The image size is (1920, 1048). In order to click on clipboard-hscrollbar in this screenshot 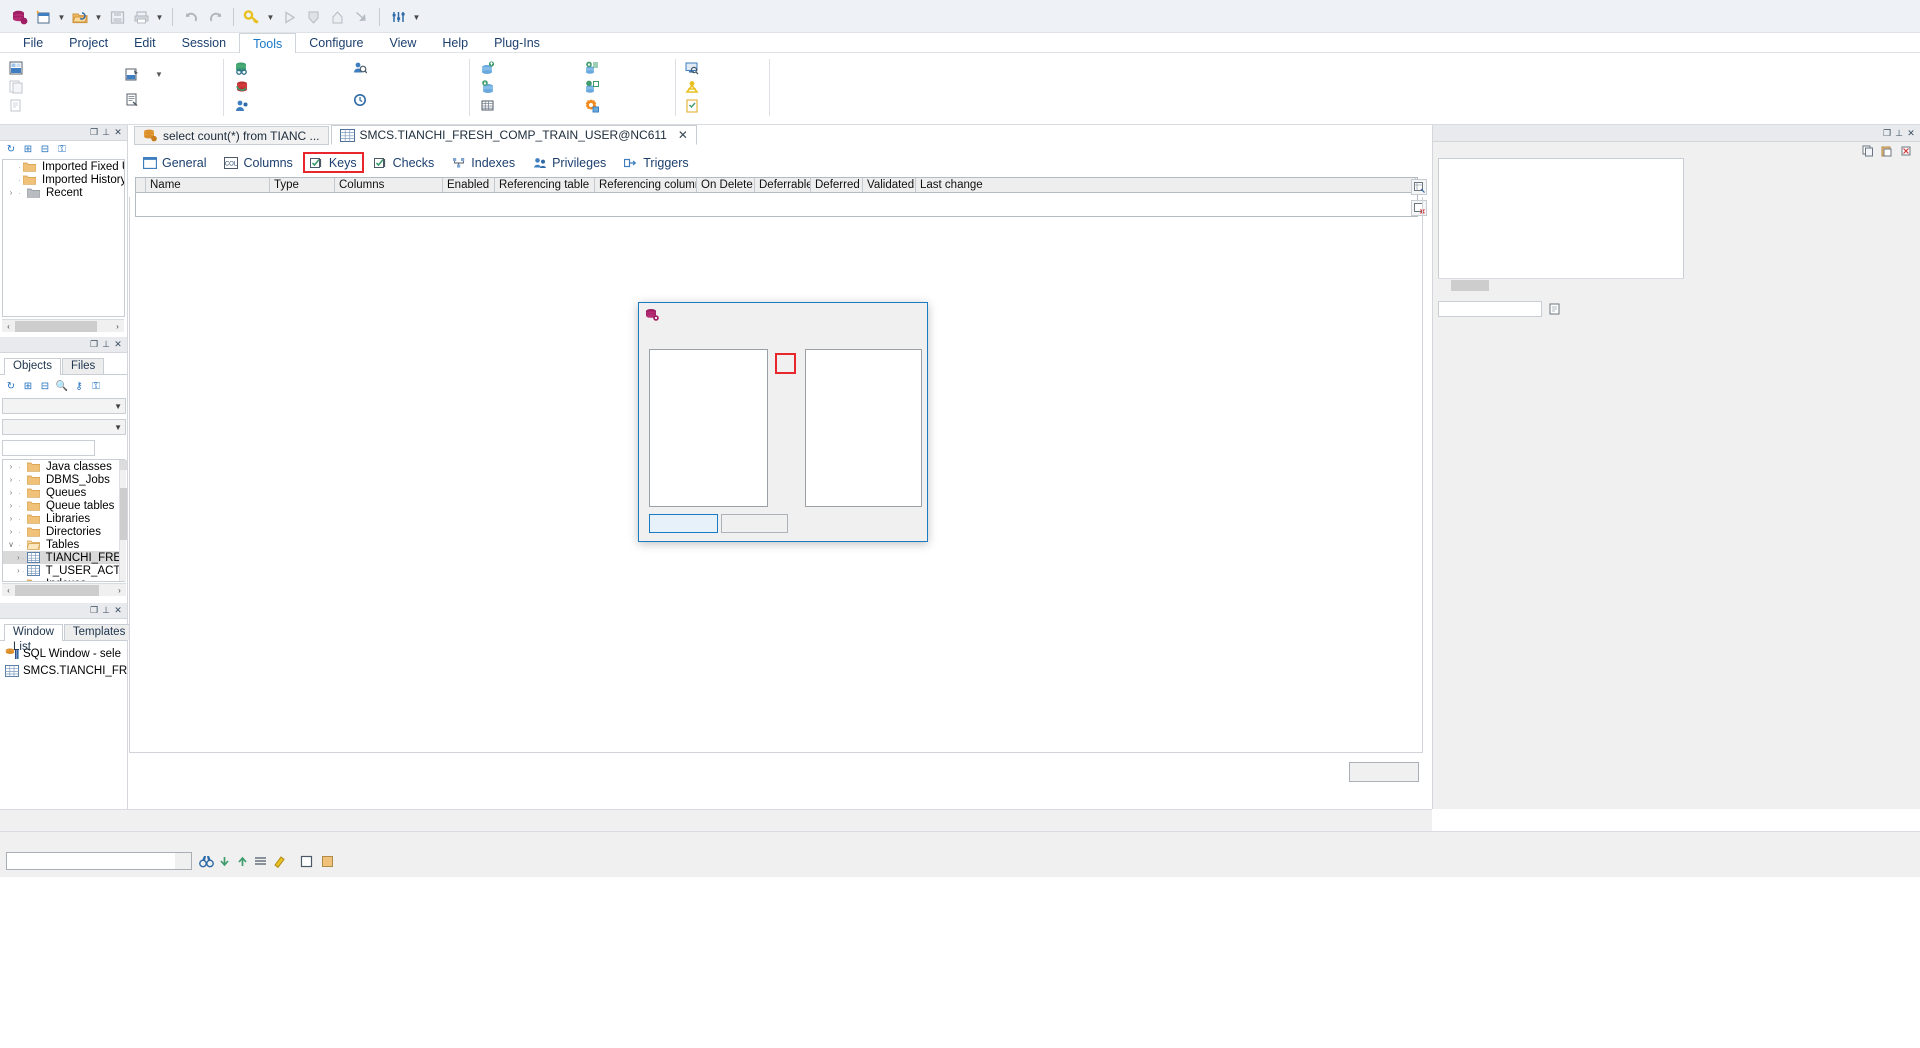, I will do `click(1561, 284)`.